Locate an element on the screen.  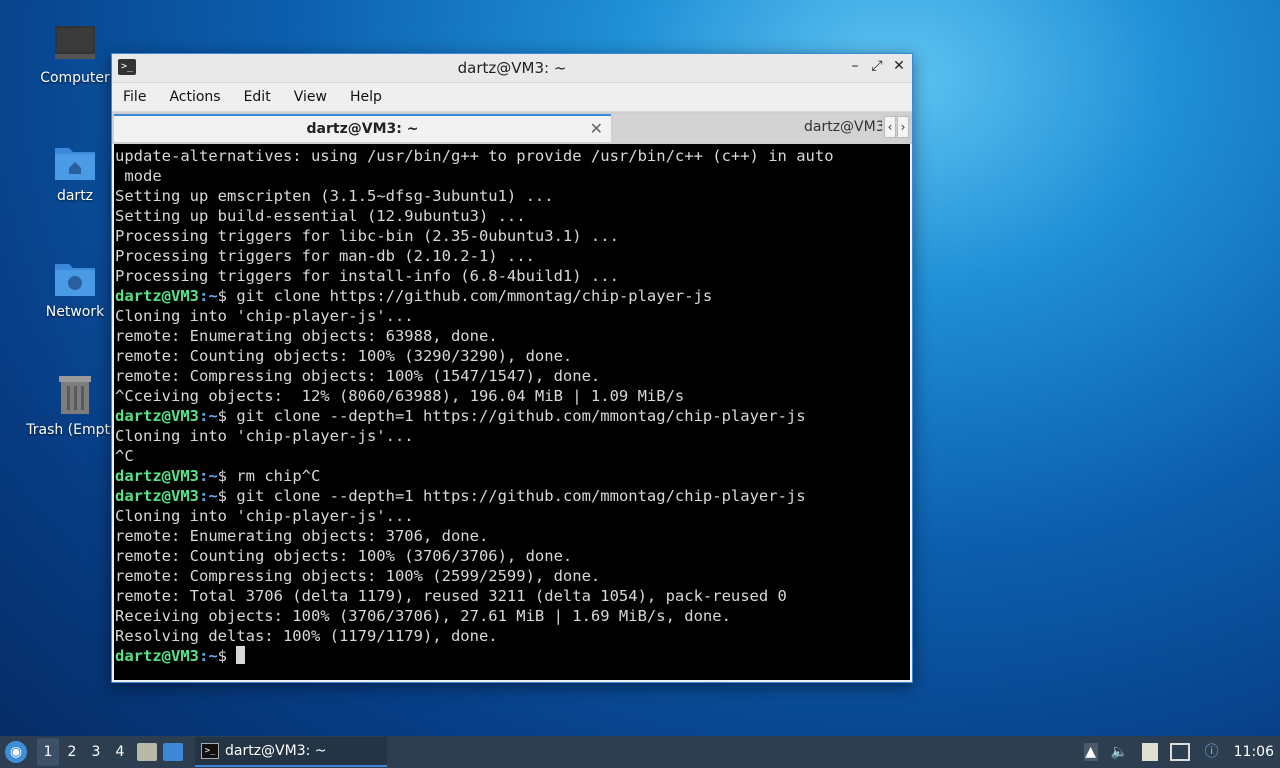
trash-icon is located at coordinates (75, 395).